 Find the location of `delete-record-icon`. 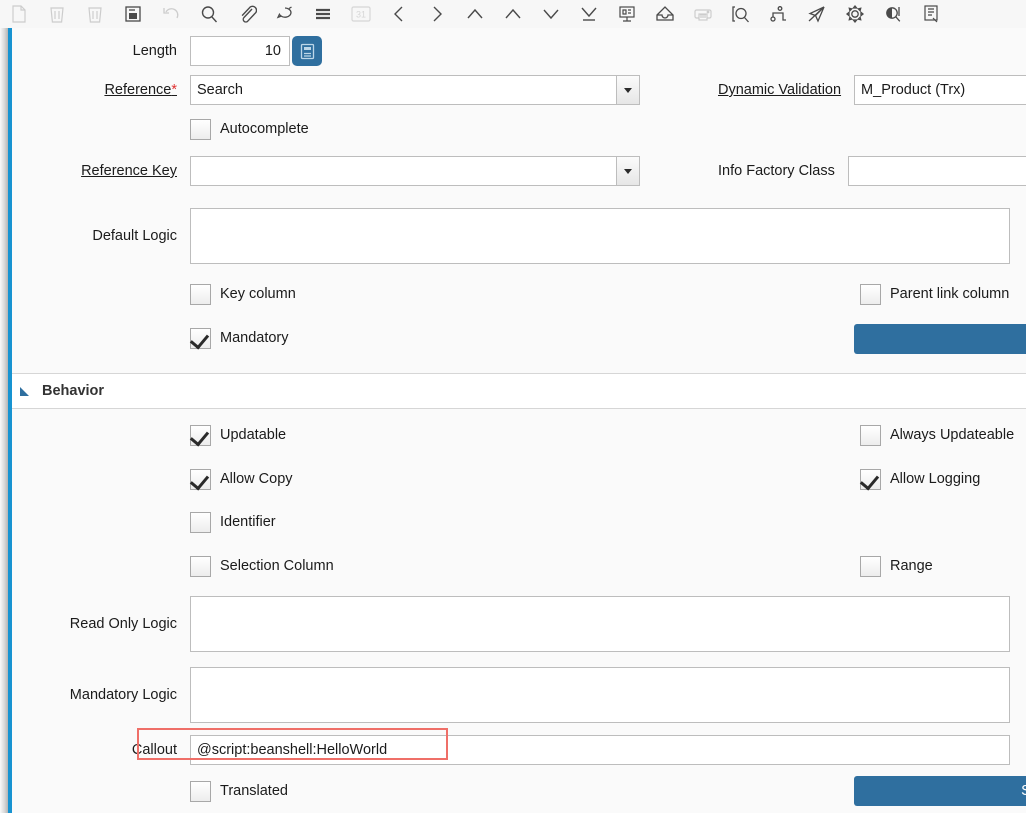

delete-record-icon is located at coordinates (57, 14).